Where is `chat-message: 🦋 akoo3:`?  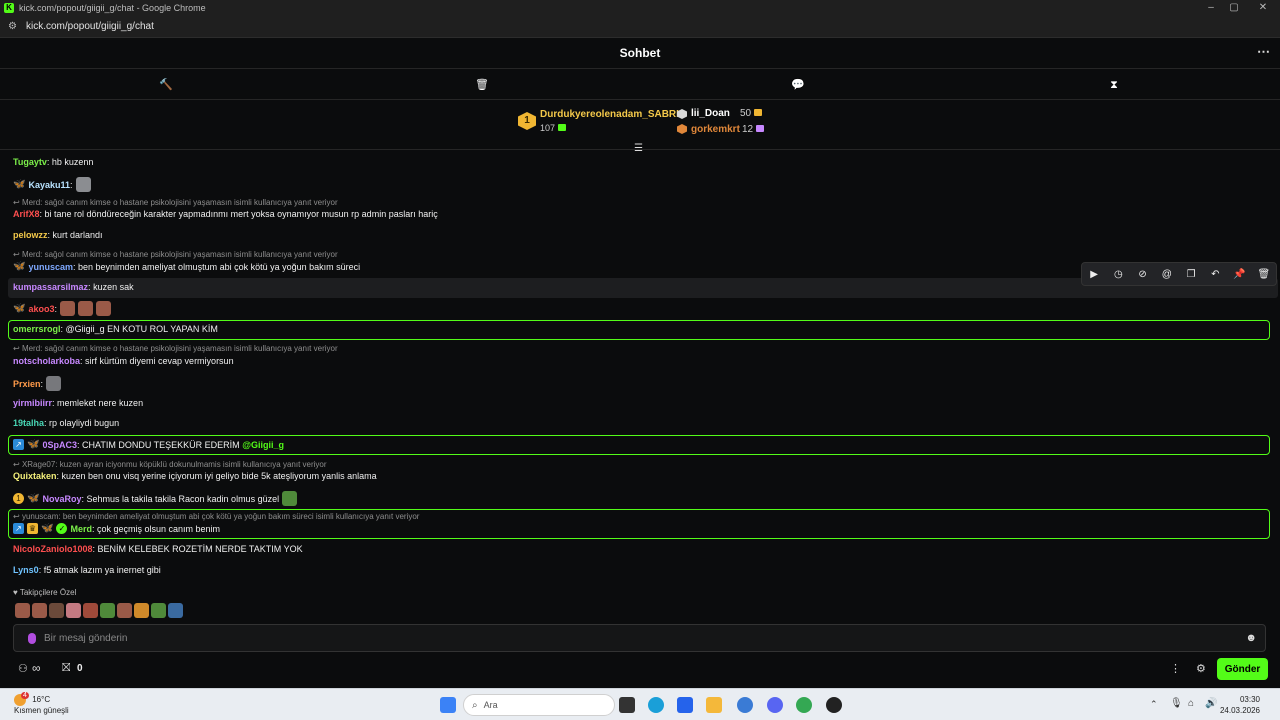 chat-message: 🦋 akoo3: is located at coordinates (62, 308).